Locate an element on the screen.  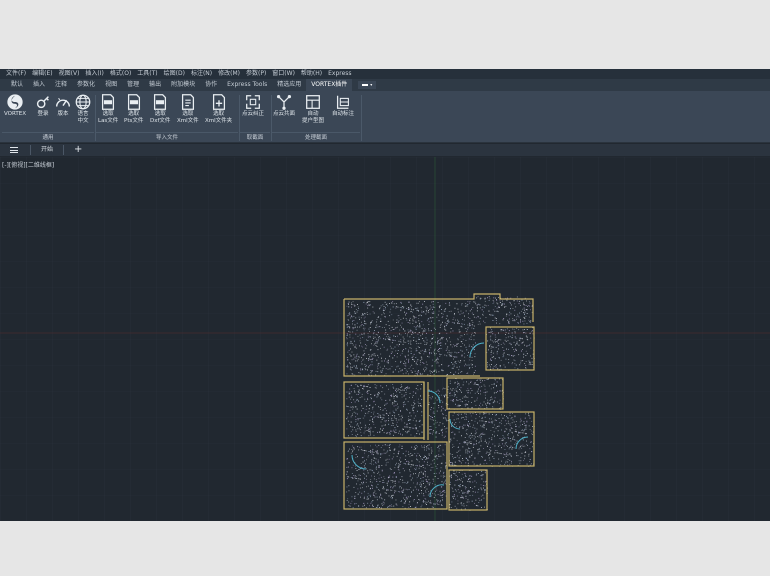
menu-draw: 绘图(D) is located at coordinates (174, 74).